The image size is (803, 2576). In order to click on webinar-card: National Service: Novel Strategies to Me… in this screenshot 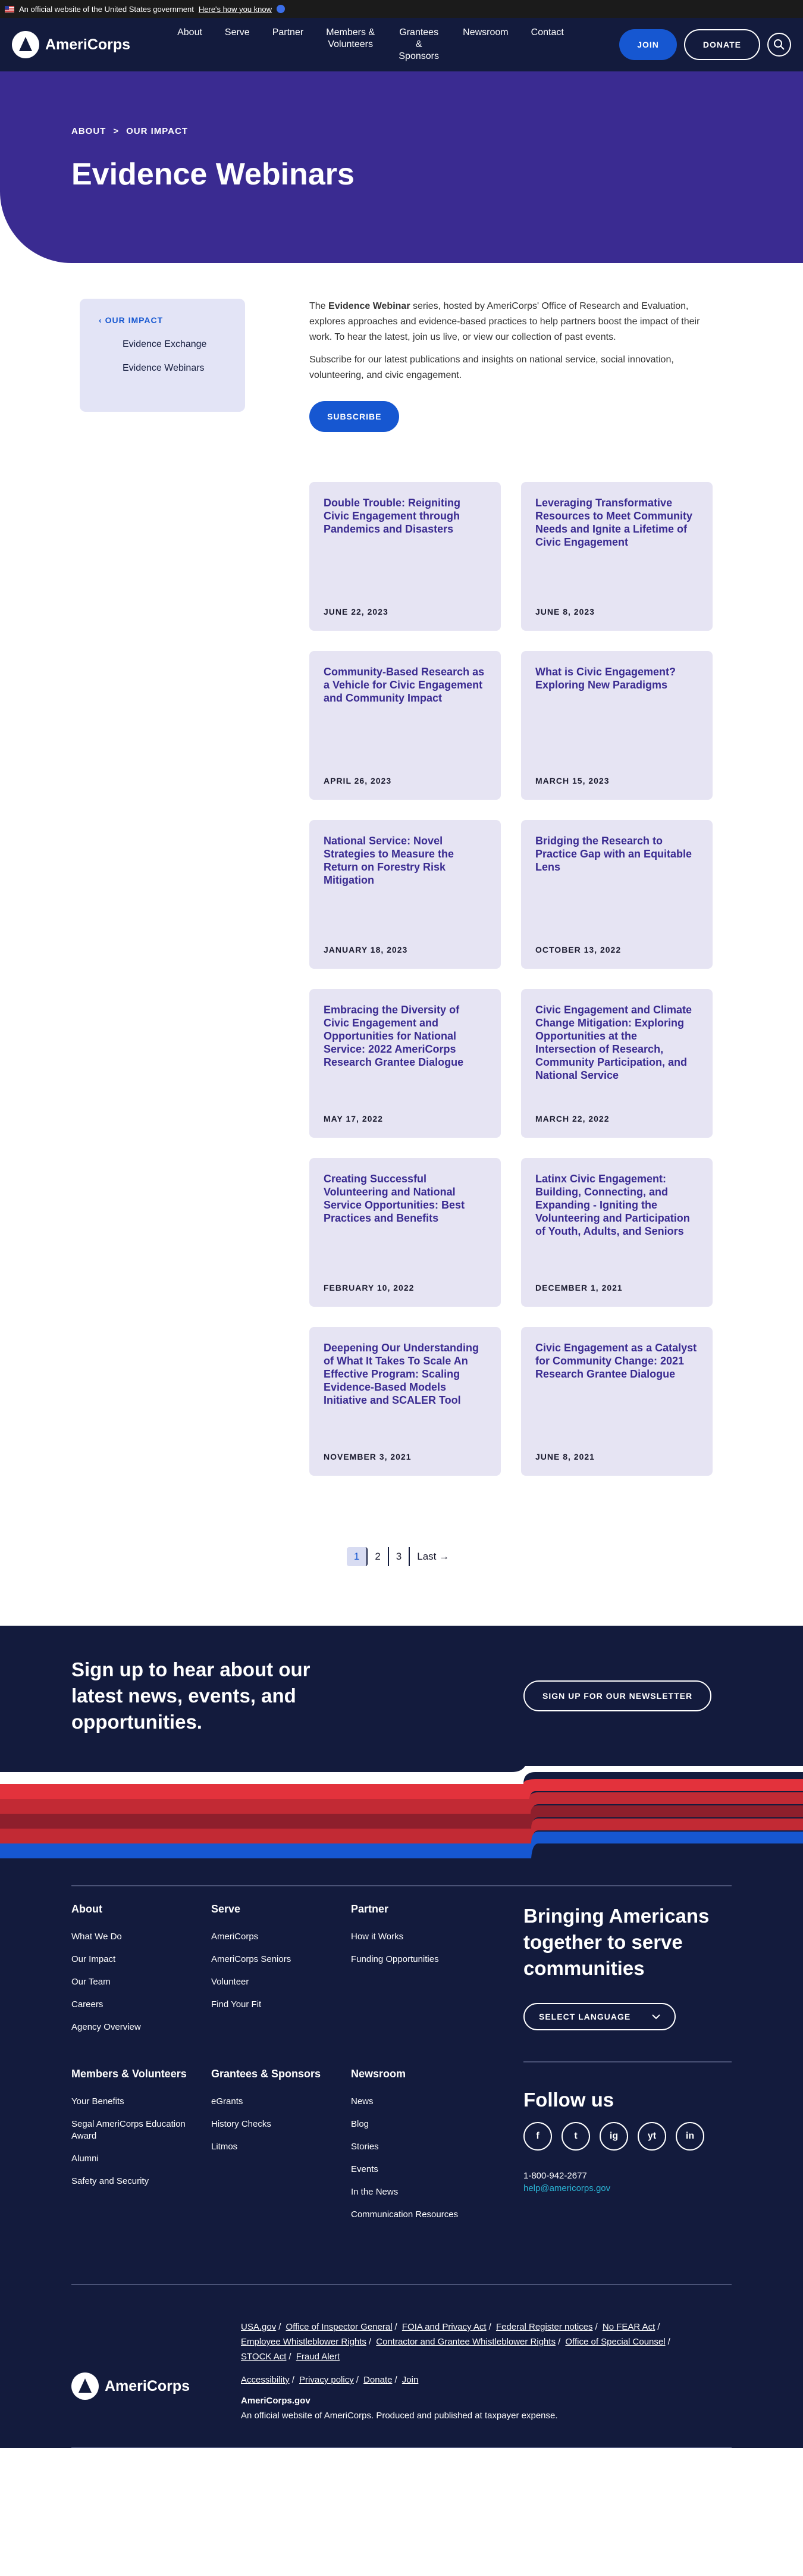, I will do `click(405, 894)`.